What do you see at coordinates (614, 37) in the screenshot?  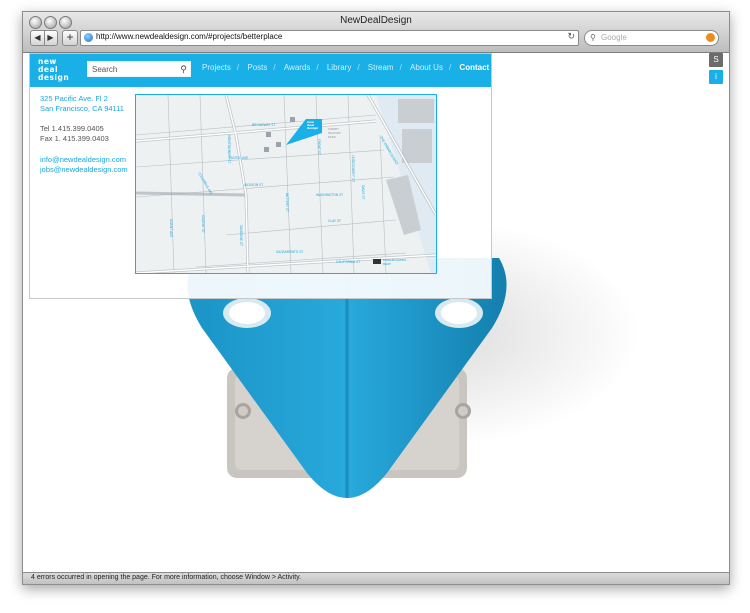 I see `google-search-placeholder: Google` at bounding box center [614, 37].